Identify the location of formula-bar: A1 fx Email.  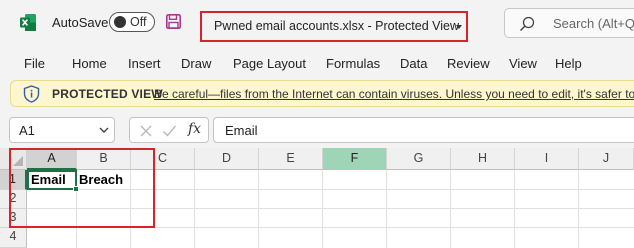
(317, 130).